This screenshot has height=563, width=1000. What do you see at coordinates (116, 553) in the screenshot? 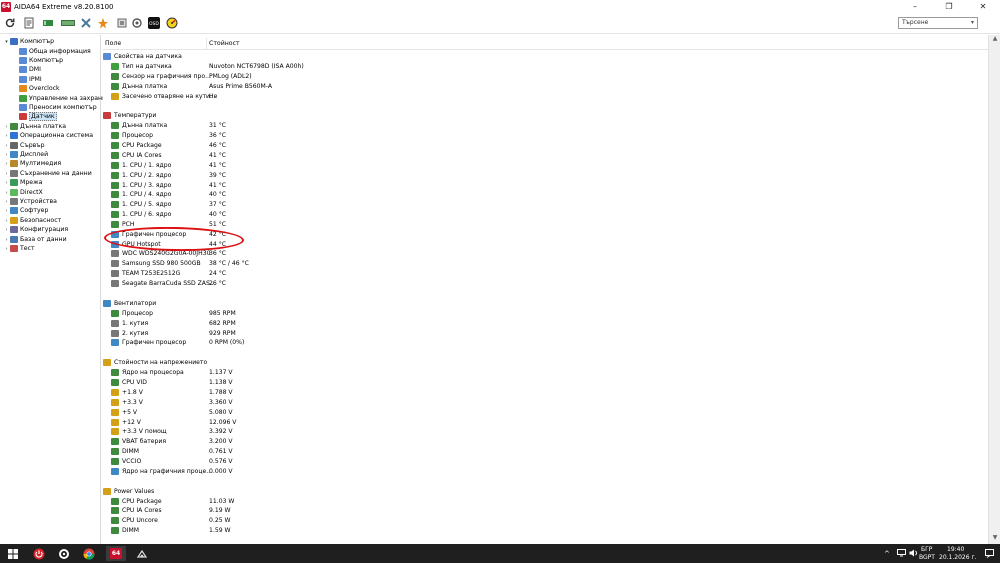
I see `aida64-taskbar-button: 64` at bounding box center [116, 553].